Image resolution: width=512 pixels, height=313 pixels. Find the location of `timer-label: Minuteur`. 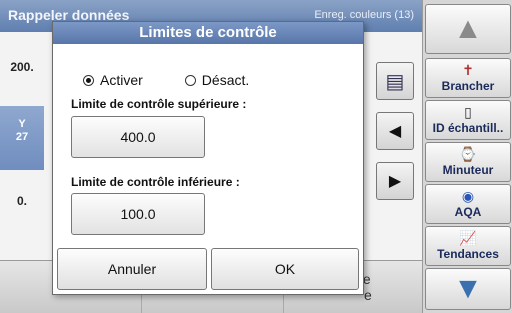

timer-label: Minuteur is located at coordinates (468, 170).